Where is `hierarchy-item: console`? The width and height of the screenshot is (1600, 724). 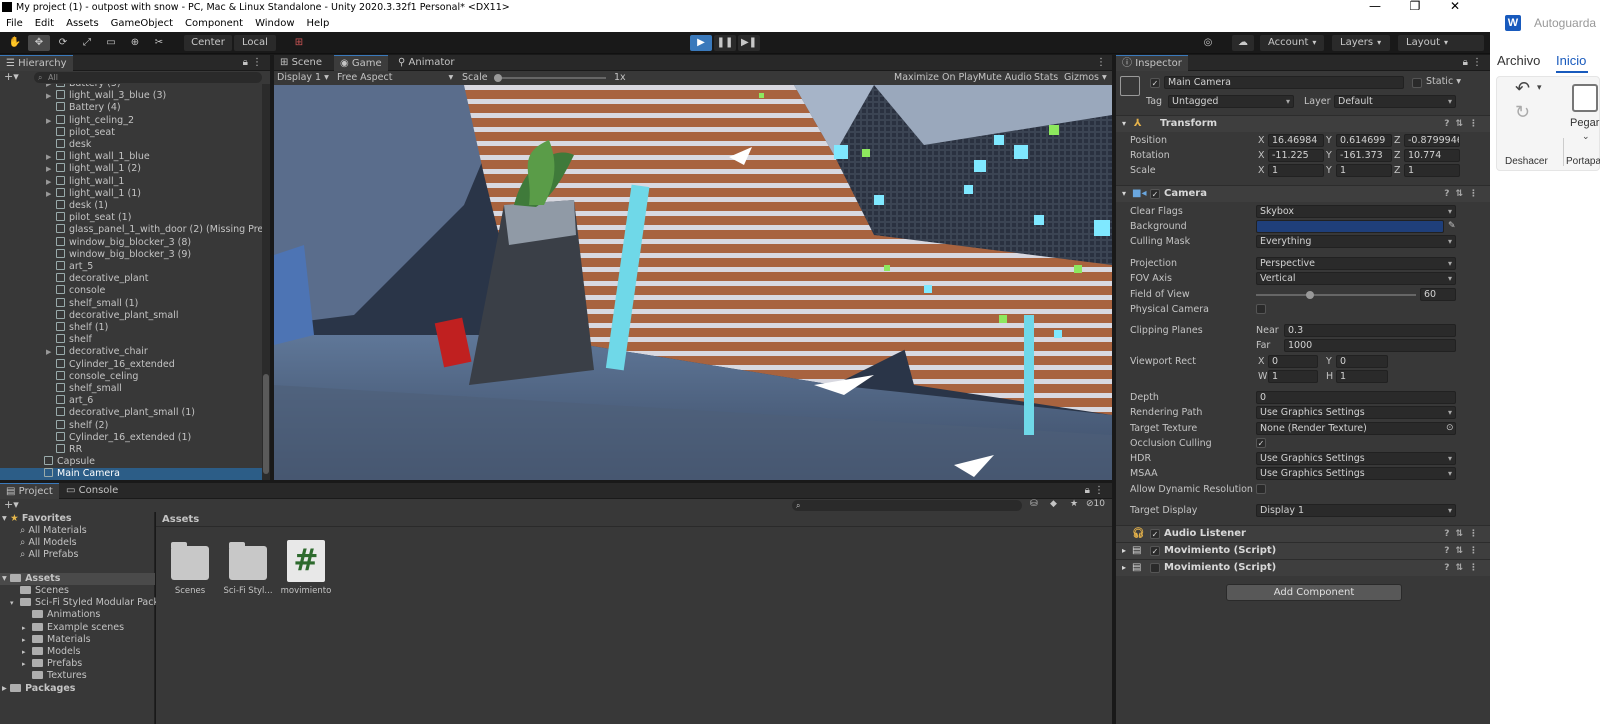
hierarchy-item: console is located at coordinates (131, 291).